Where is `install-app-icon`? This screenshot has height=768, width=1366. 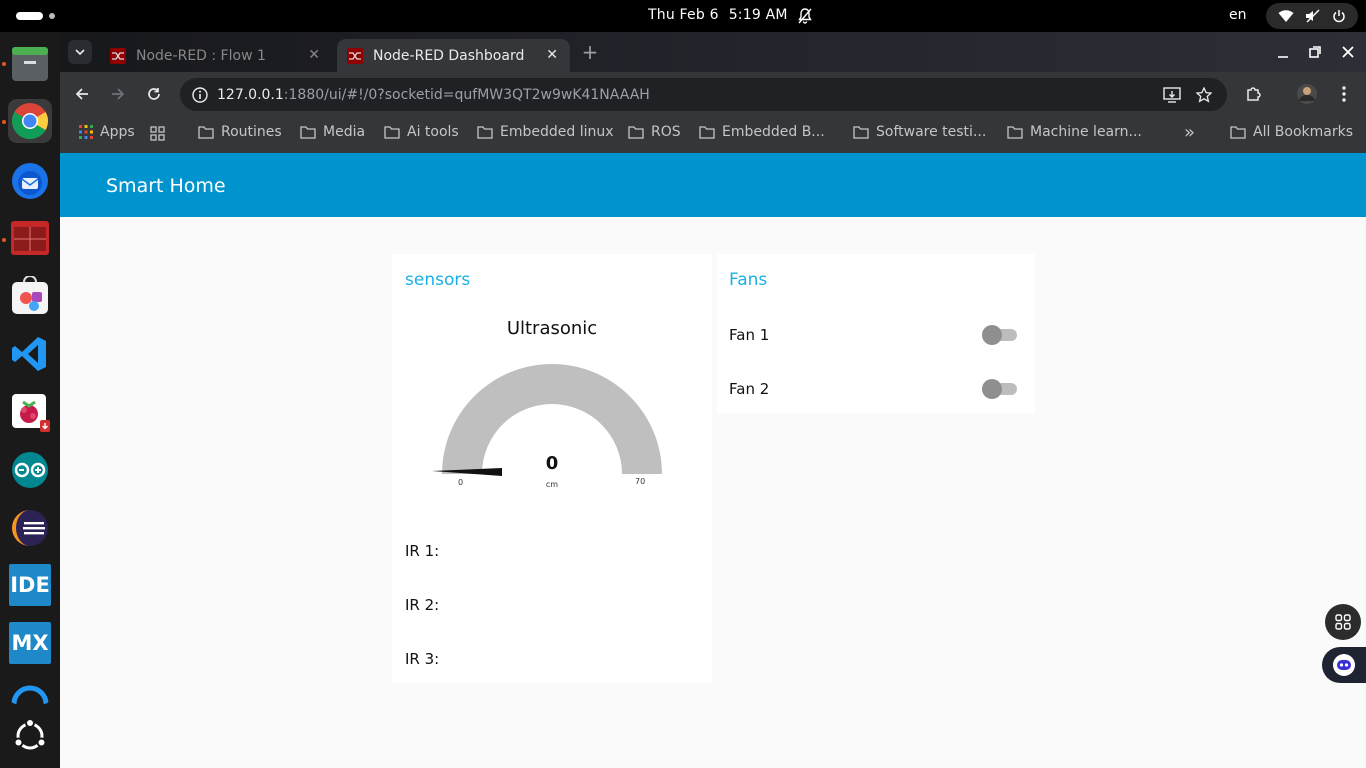 install-app-icon is located at coordinates (1172, 94).